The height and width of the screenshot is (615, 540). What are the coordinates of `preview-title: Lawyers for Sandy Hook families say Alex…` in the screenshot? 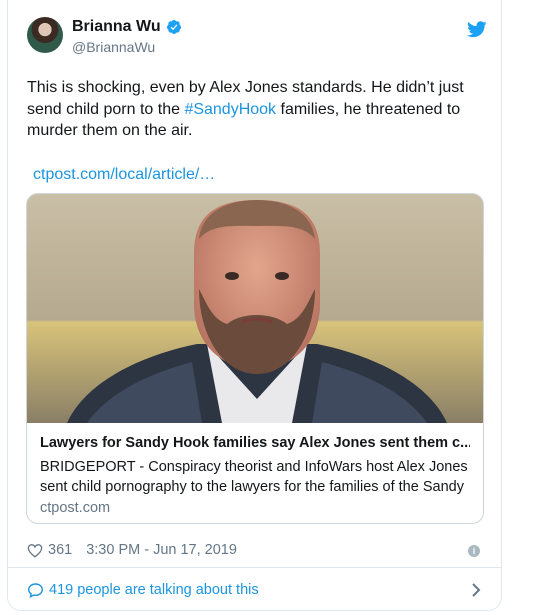 It's located at (255, 443).